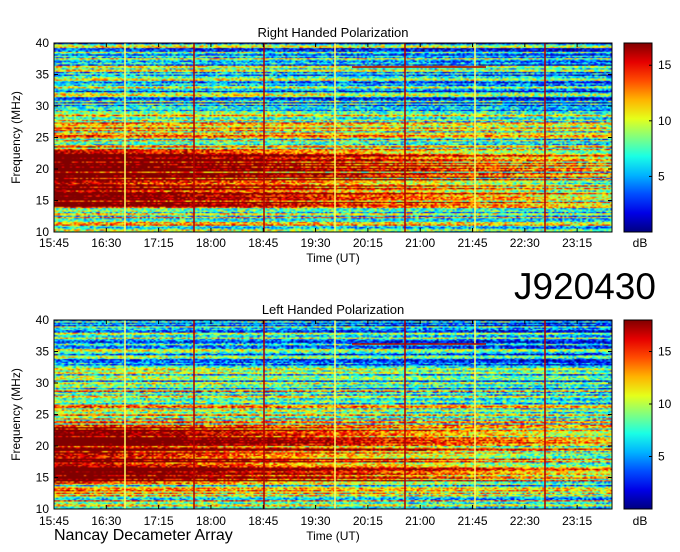 This screenshot has height=552, width=680. I want to click on panel-title: Right Handed Polarization, so click(332, 32).